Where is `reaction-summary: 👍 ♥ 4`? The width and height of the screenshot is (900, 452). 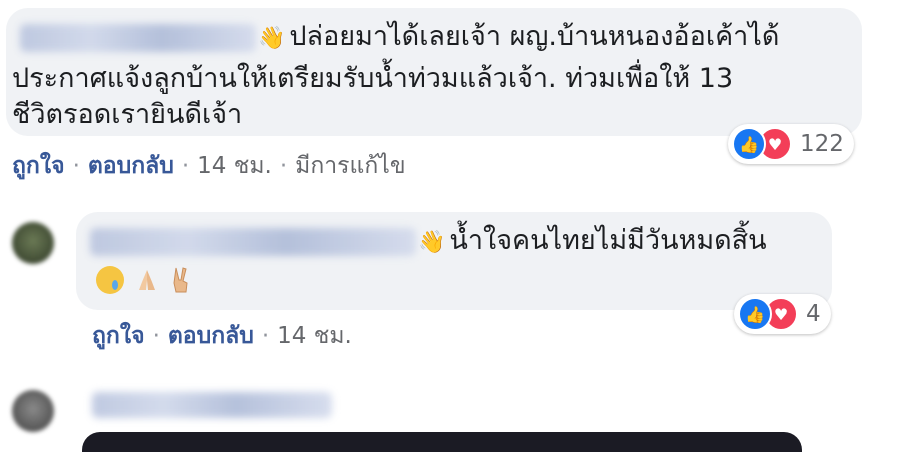 reaction-summary: 👍 ♥ 4 is located at coordinates (782, 314).